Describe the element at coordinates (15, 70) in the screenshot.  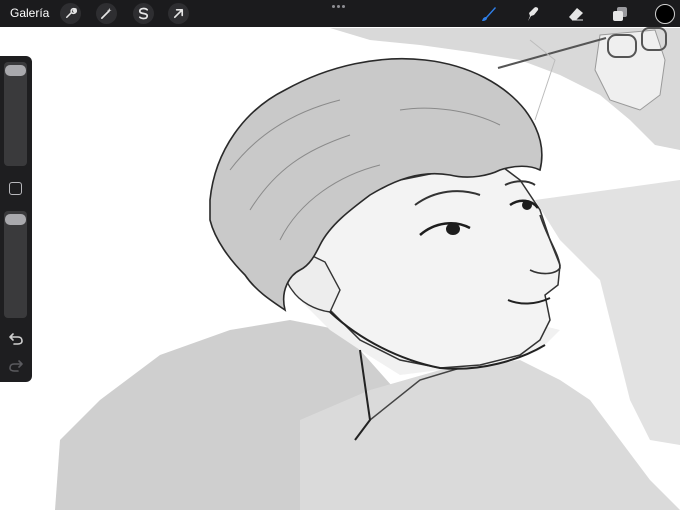
I see `brush-size-handle` at that location.